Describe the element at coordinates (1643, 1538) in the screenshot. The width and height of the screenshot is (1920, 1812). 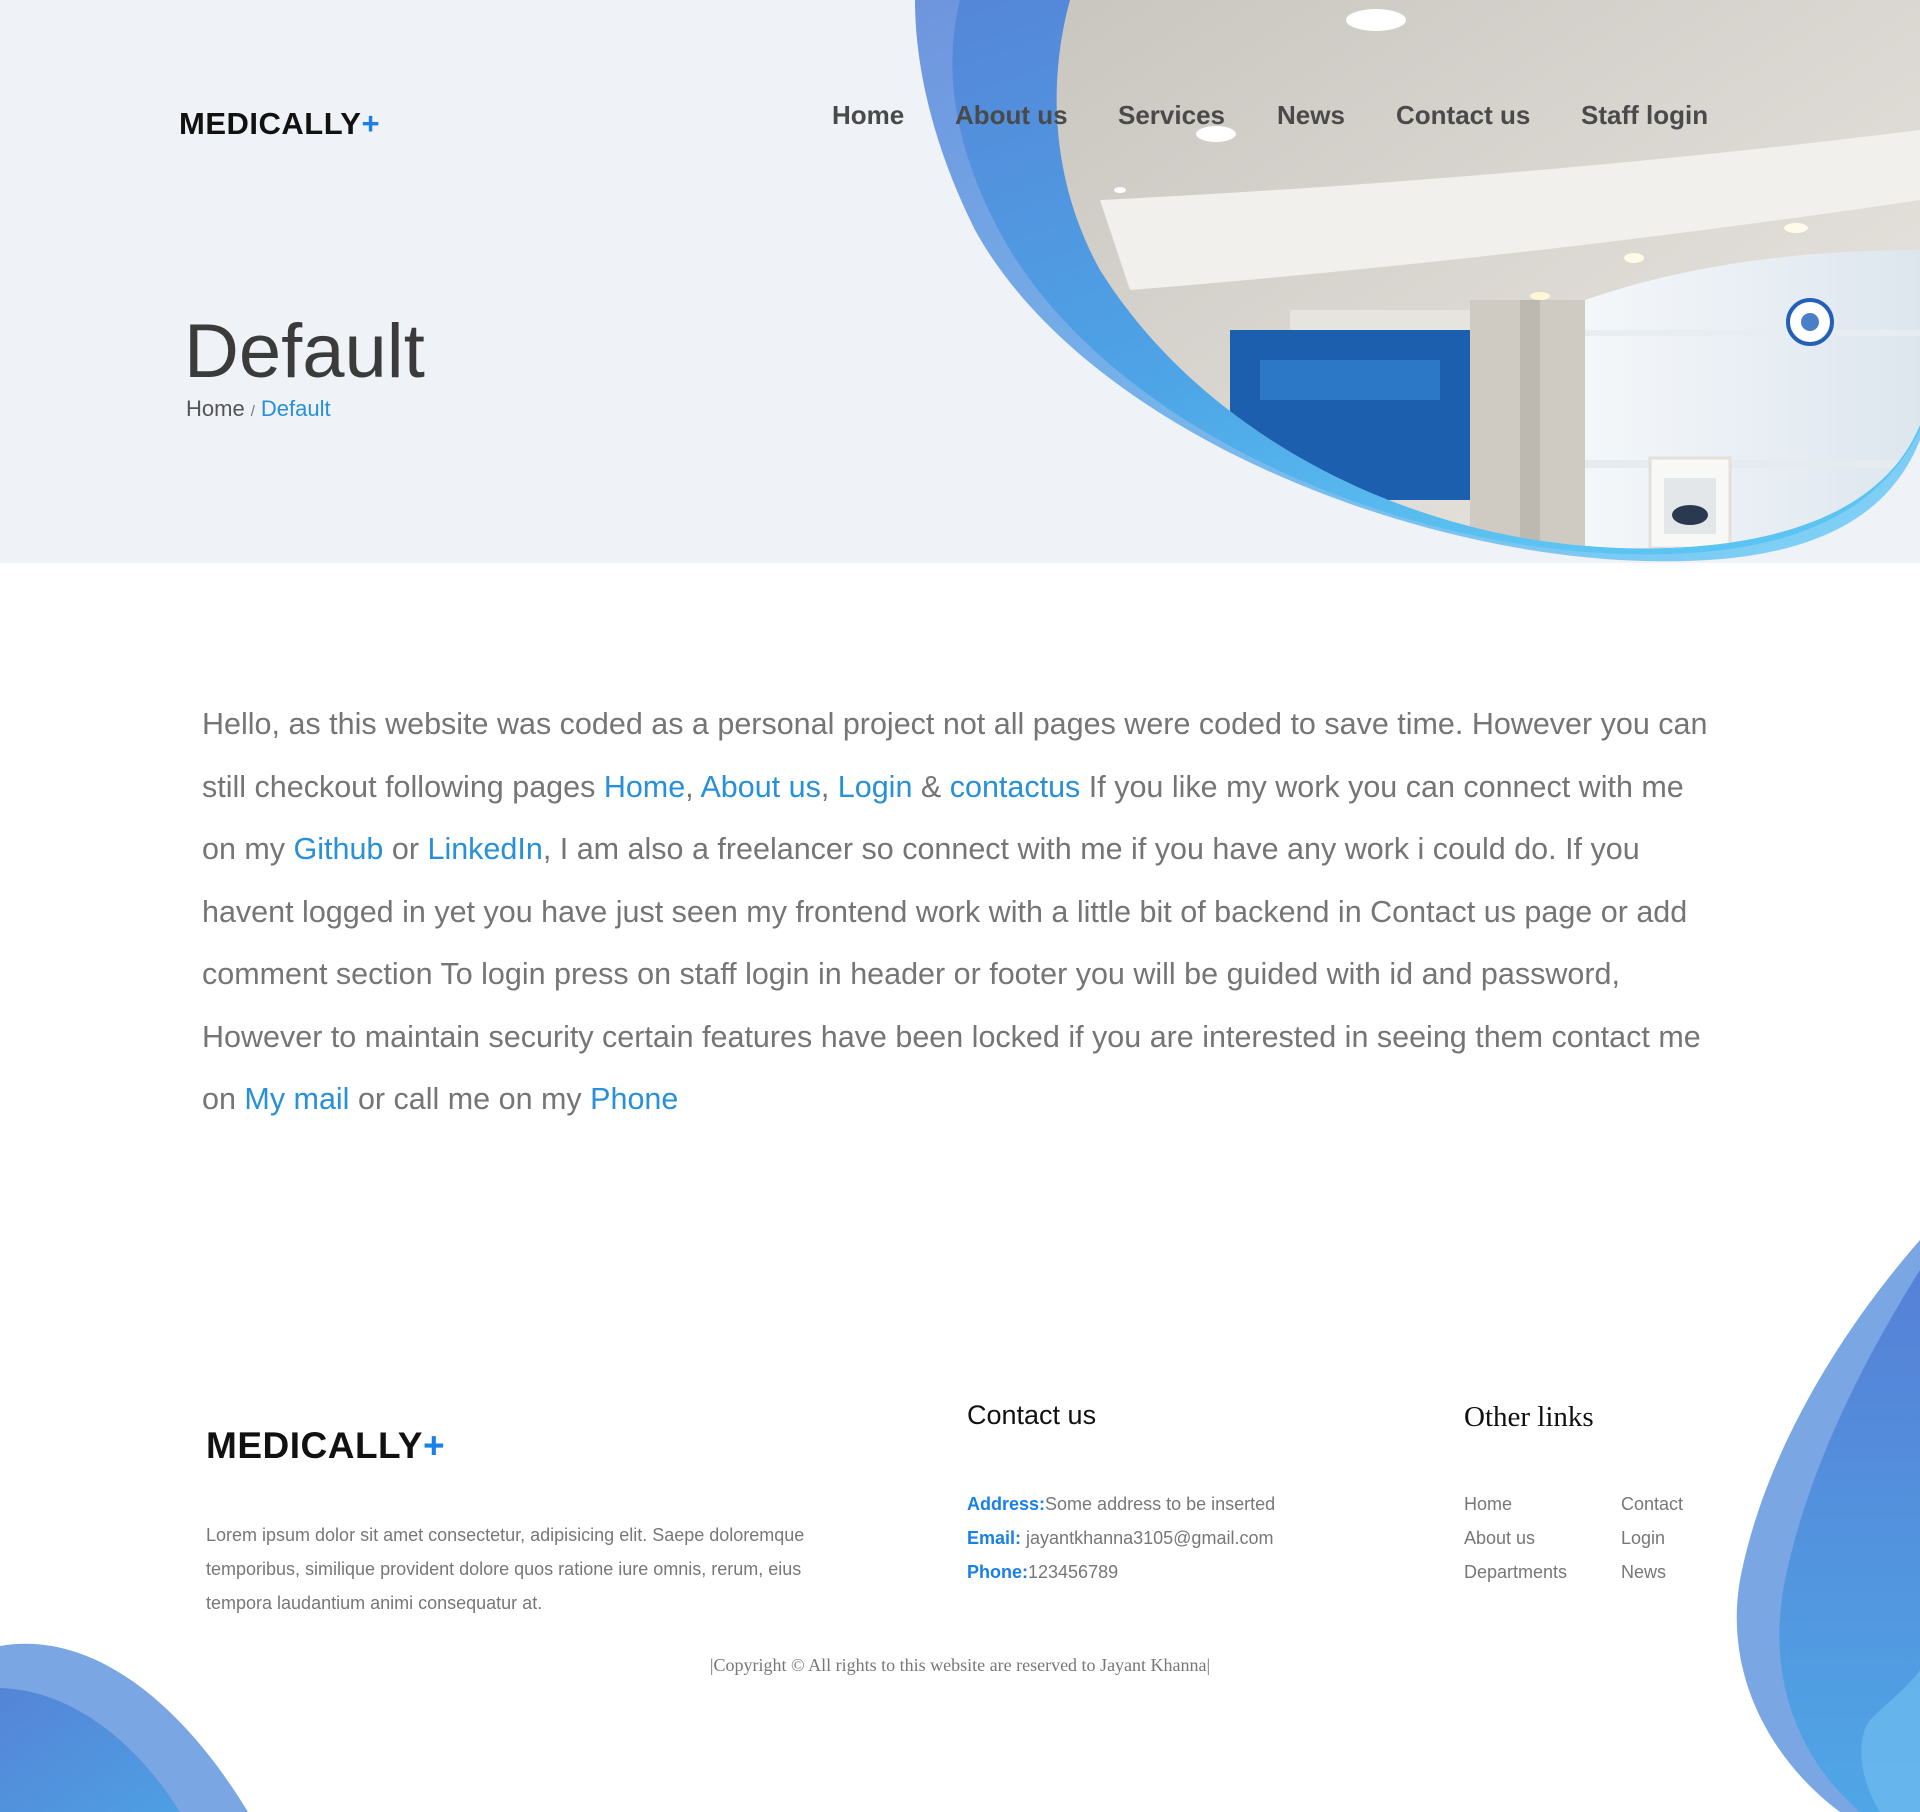
I see `footer-link-login: Login` at that location.